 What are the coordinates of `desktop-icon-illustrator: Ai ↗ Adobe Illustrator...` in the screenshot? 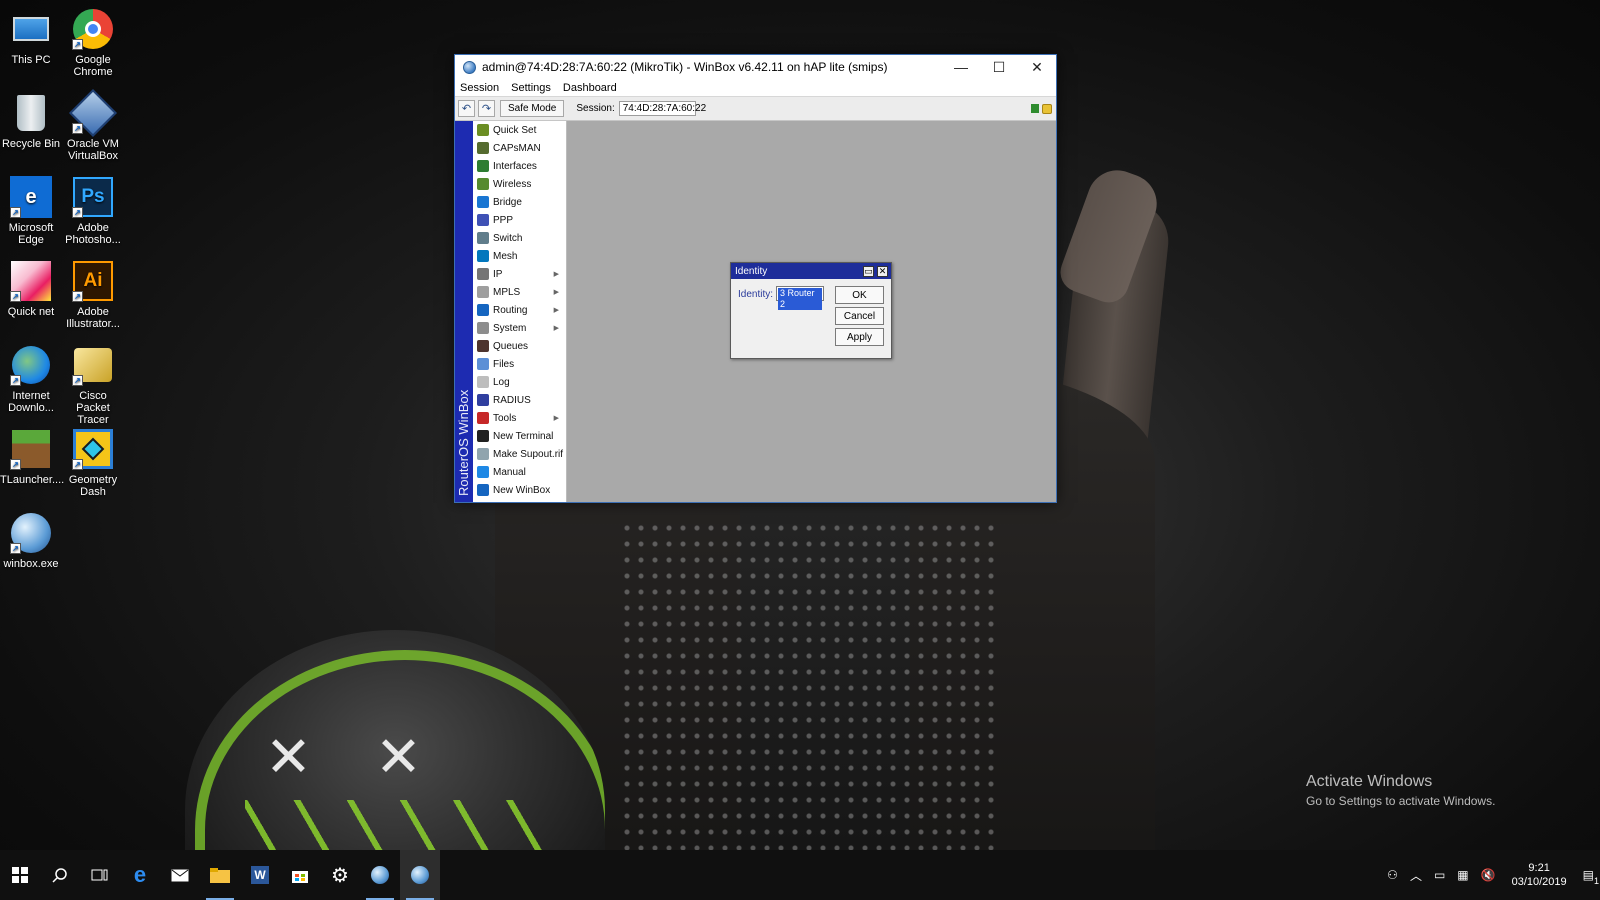 It's located at (93, 295).